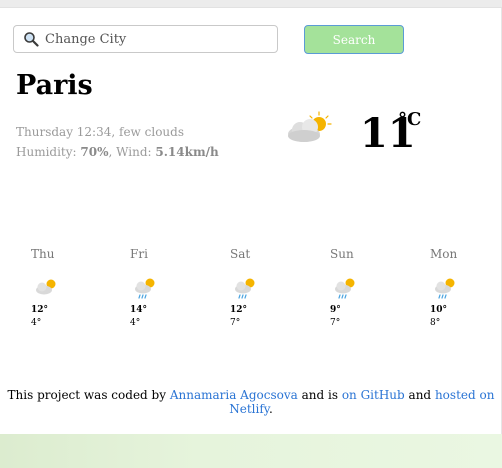  I want to click on page-background-band, so click(251, 451).